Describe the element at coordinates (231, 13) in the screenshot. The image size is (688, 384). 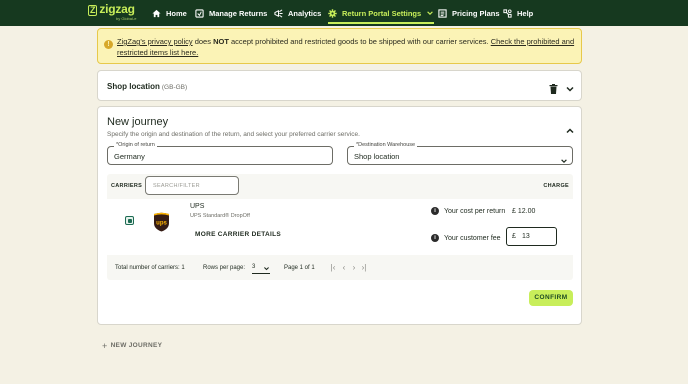
I see `nav-manage-returns: Manage Returns` at that location.